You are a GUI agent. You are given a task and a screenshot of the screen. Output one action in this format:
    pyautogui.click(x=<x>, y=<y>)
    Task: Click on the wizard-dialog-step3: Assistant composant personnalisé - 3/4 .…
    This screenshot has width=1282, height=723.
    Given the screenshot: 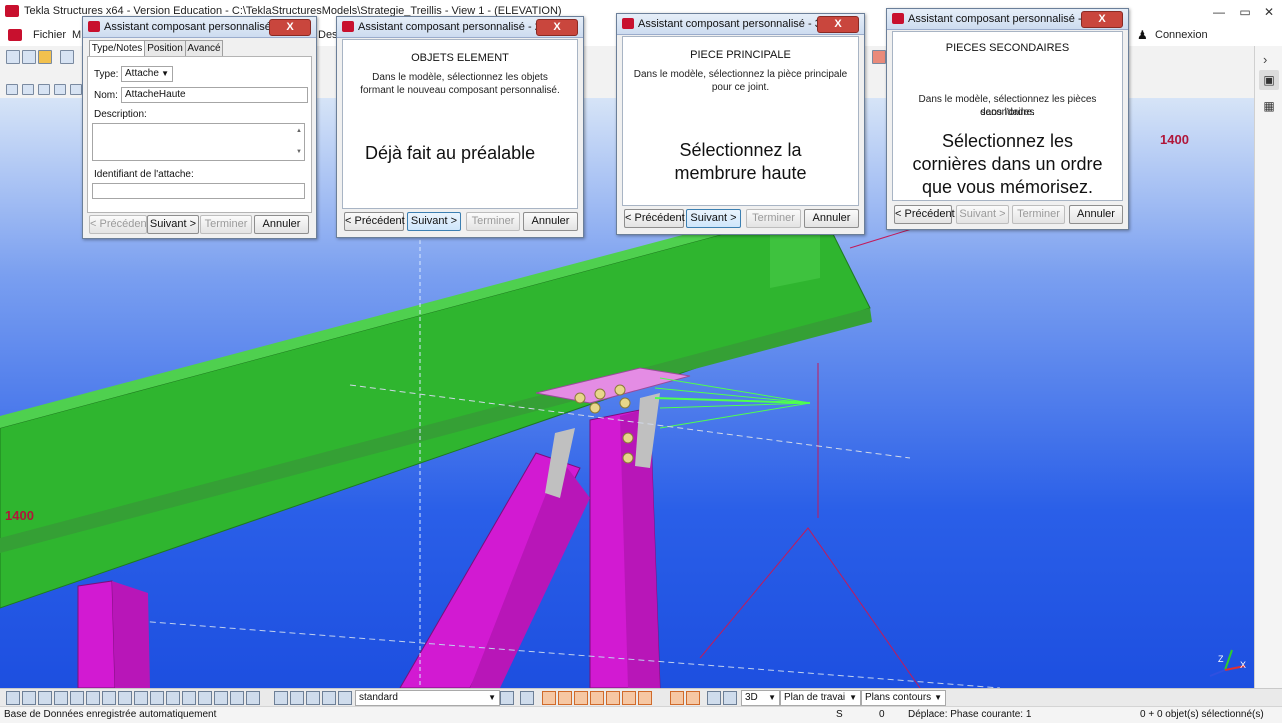 What is the action you would take?
    pyautogui.click(x=740, y=124)
    